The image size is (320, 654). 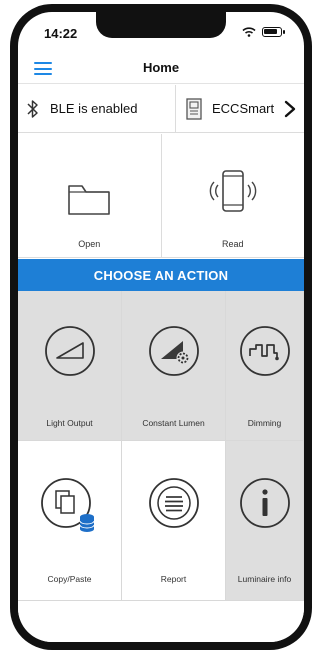 I want to click on chevron-right-icon, so click(x=290, y=109).